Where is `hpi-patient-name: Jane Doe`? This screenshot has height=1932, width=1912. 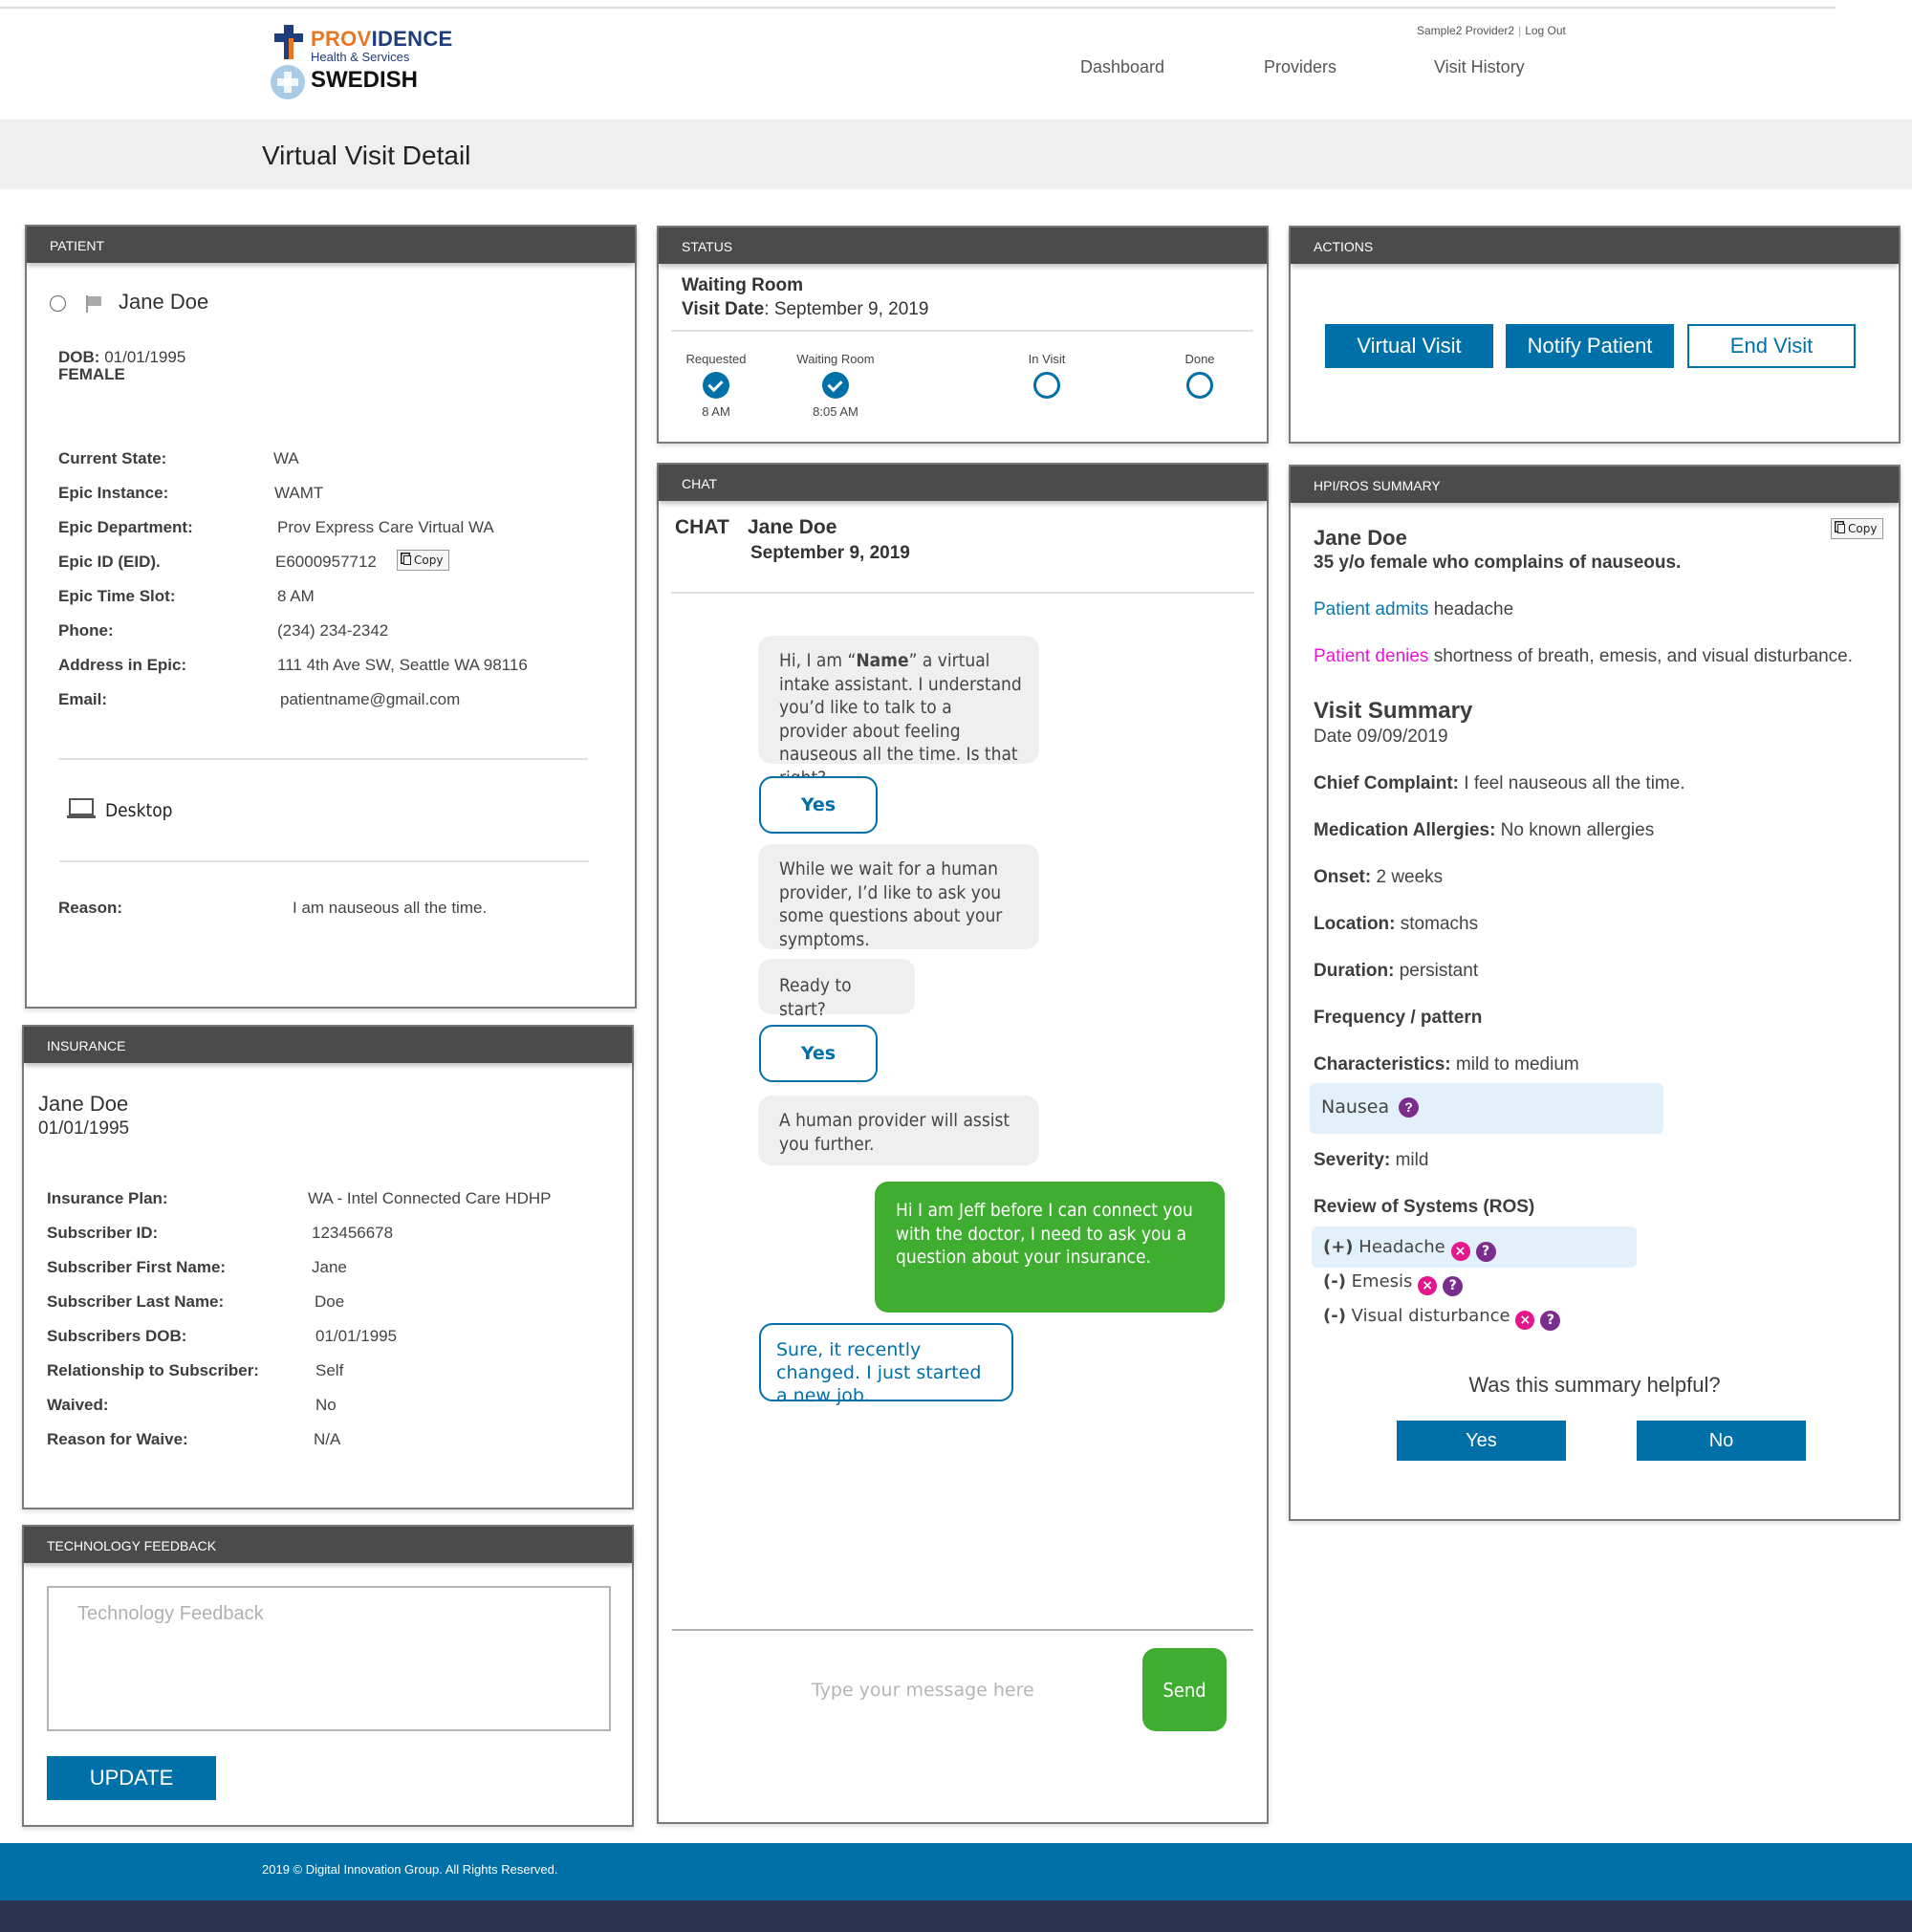
hpi-patient-name: Jane Doe is located at coordinates (1360, 538).